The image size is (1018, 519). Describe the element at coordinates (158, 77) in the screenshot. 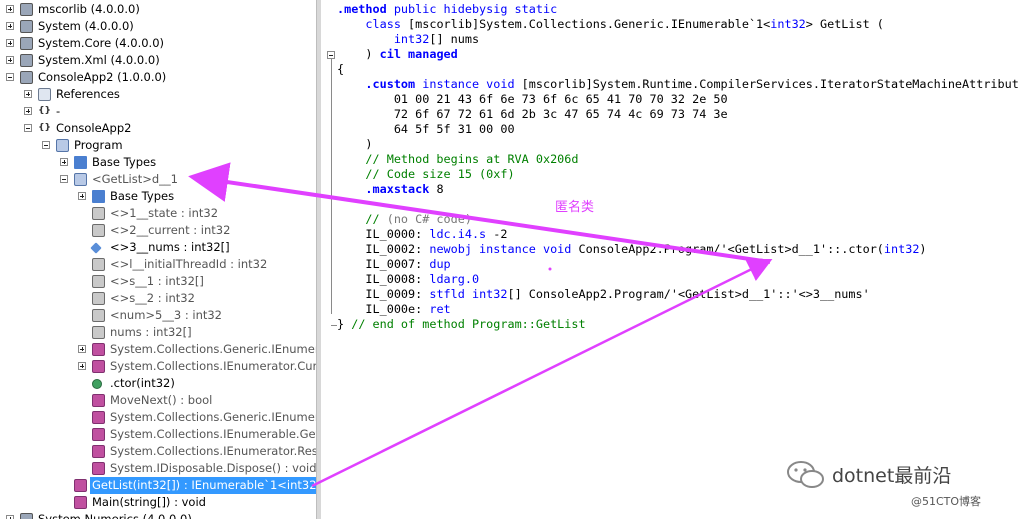

I see `tree-node: ConsoleApp2 (1.0.0.0)` at that location.